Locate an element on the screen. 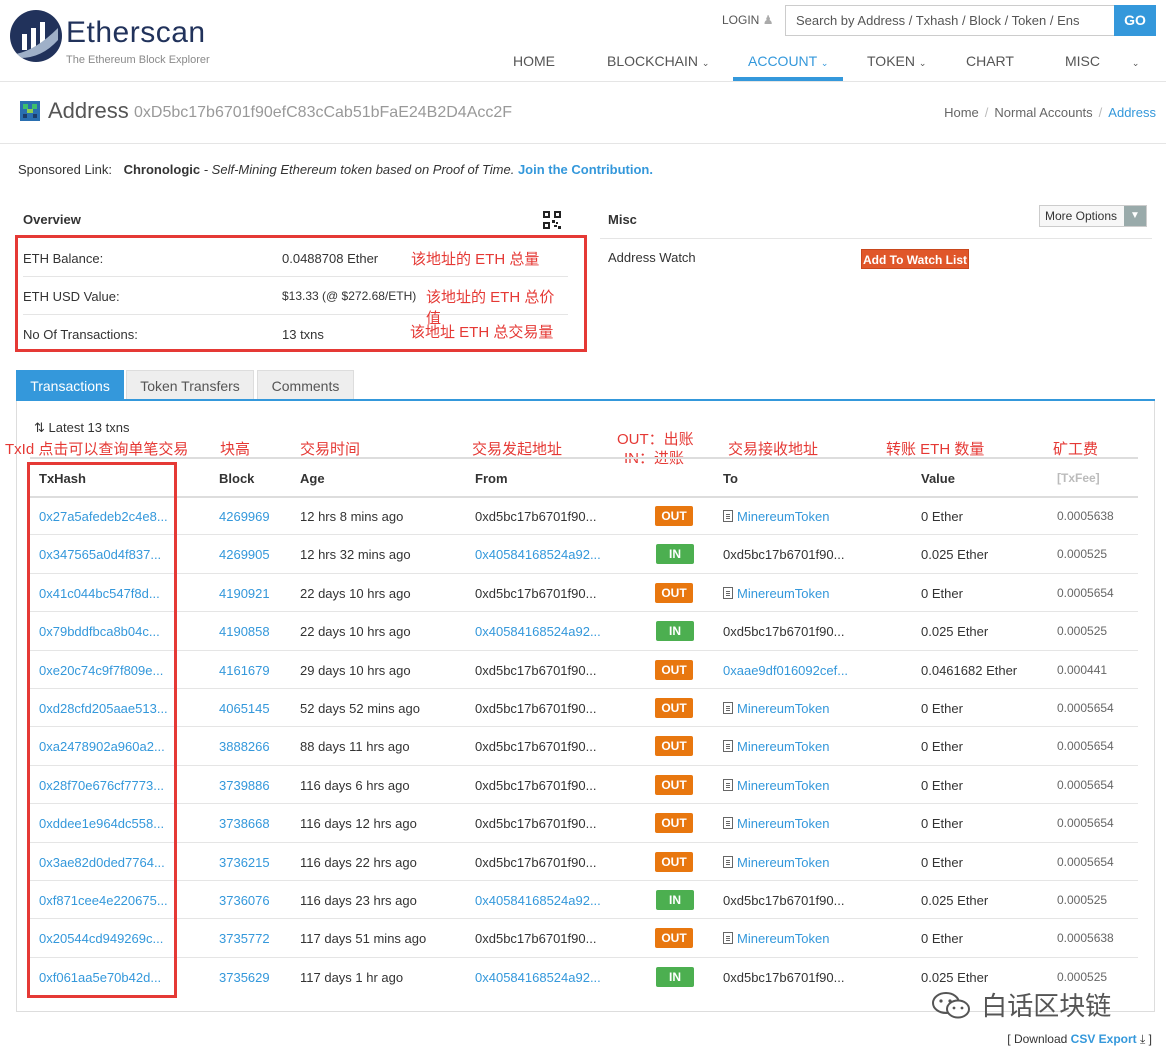 This screenshot has height=1055, width=1166. col-txfee: [TxFee] is located at coordinates (1078, 478).